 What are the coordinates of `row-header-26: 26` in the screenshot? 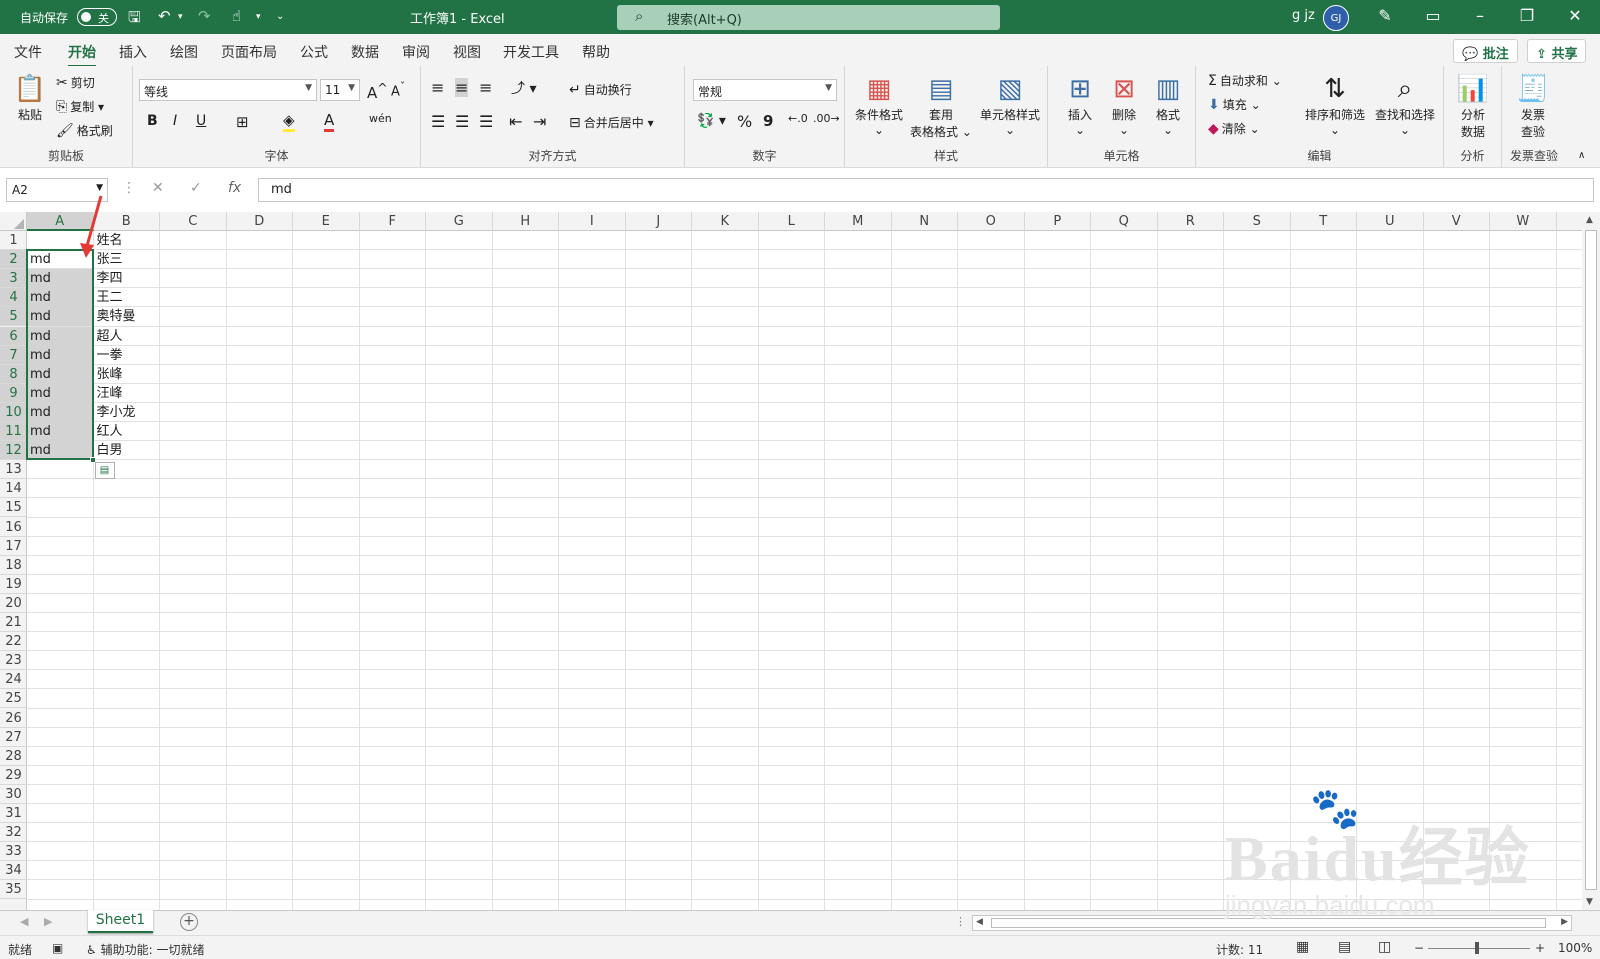 It's located at (13, 718).